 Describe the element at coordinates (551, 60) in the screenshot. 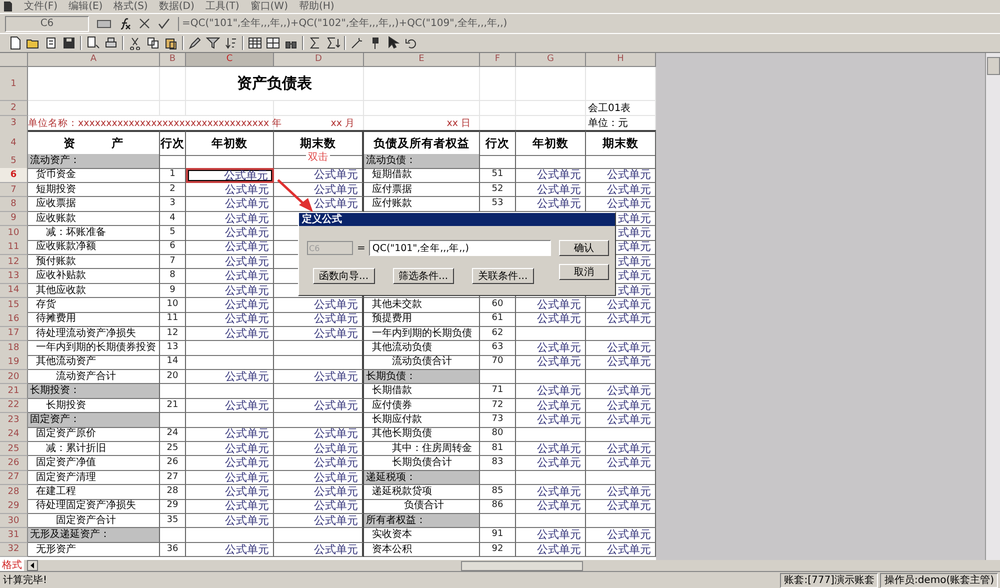

I see `column-header: G` at that location.